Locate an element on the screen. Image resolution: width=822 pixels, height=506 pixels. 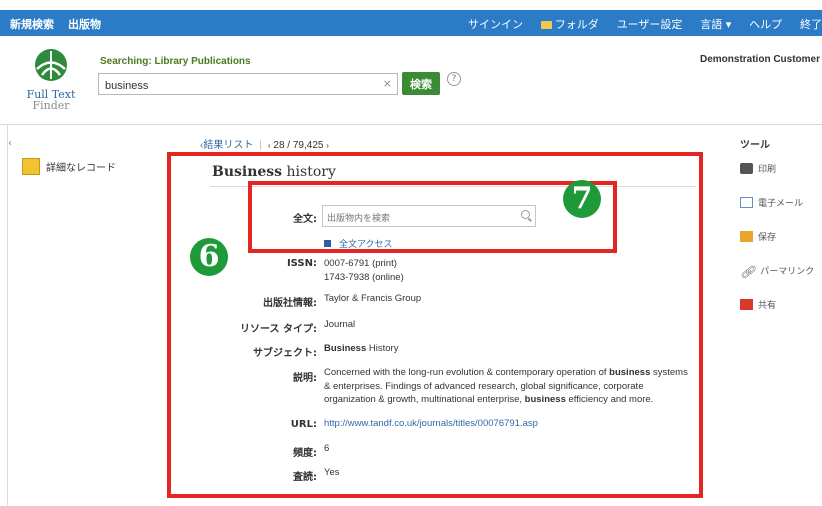
clear-icon: × is located at coordinates (387, 83).